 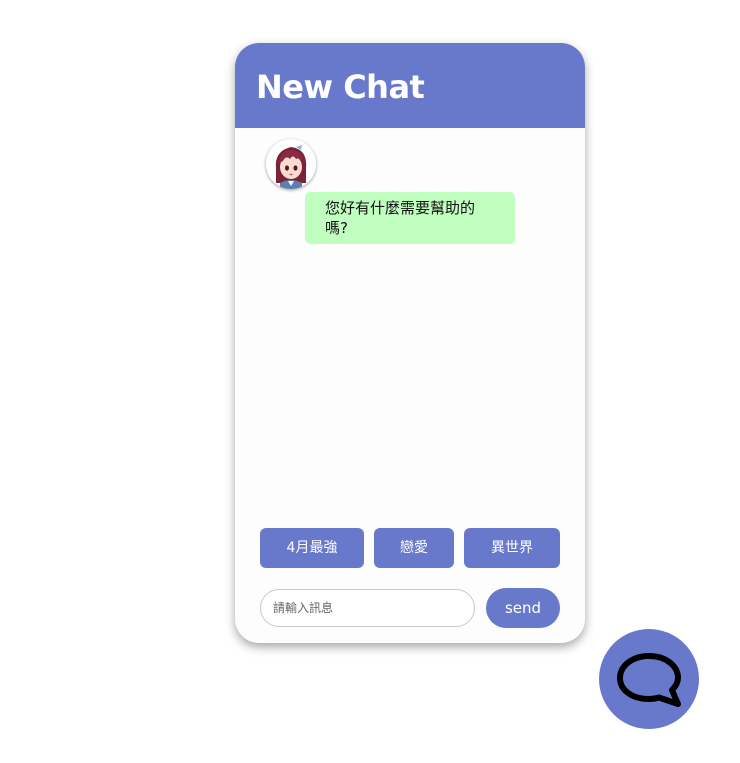 What do you see at coordinates (512, 548) in the screenshot?
I see `quick-reply-button-3: 異世界` at bounding box center [512, 548].